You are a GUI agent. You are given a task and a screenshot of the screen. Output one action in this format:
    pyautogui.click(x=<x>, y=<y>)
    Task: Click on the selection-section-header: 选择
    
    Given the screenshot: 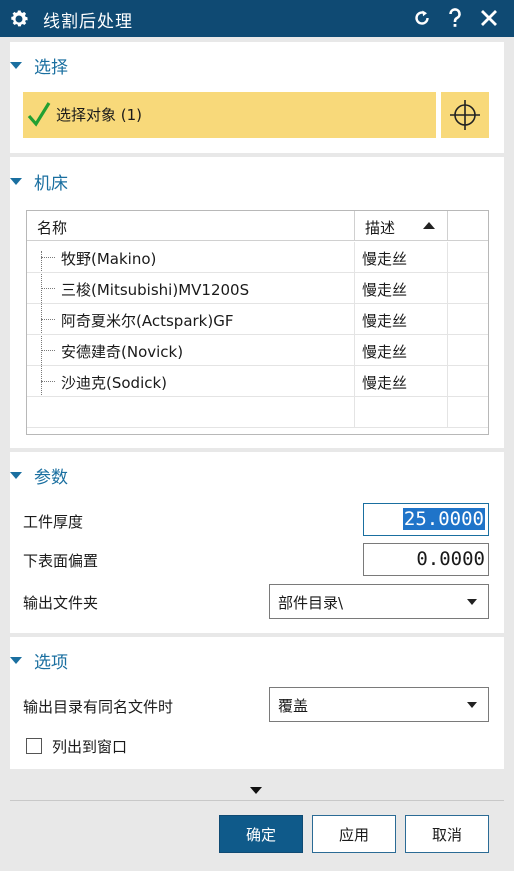 What is the action you would take?
    pyautogui.click(x=39, y=65)
    